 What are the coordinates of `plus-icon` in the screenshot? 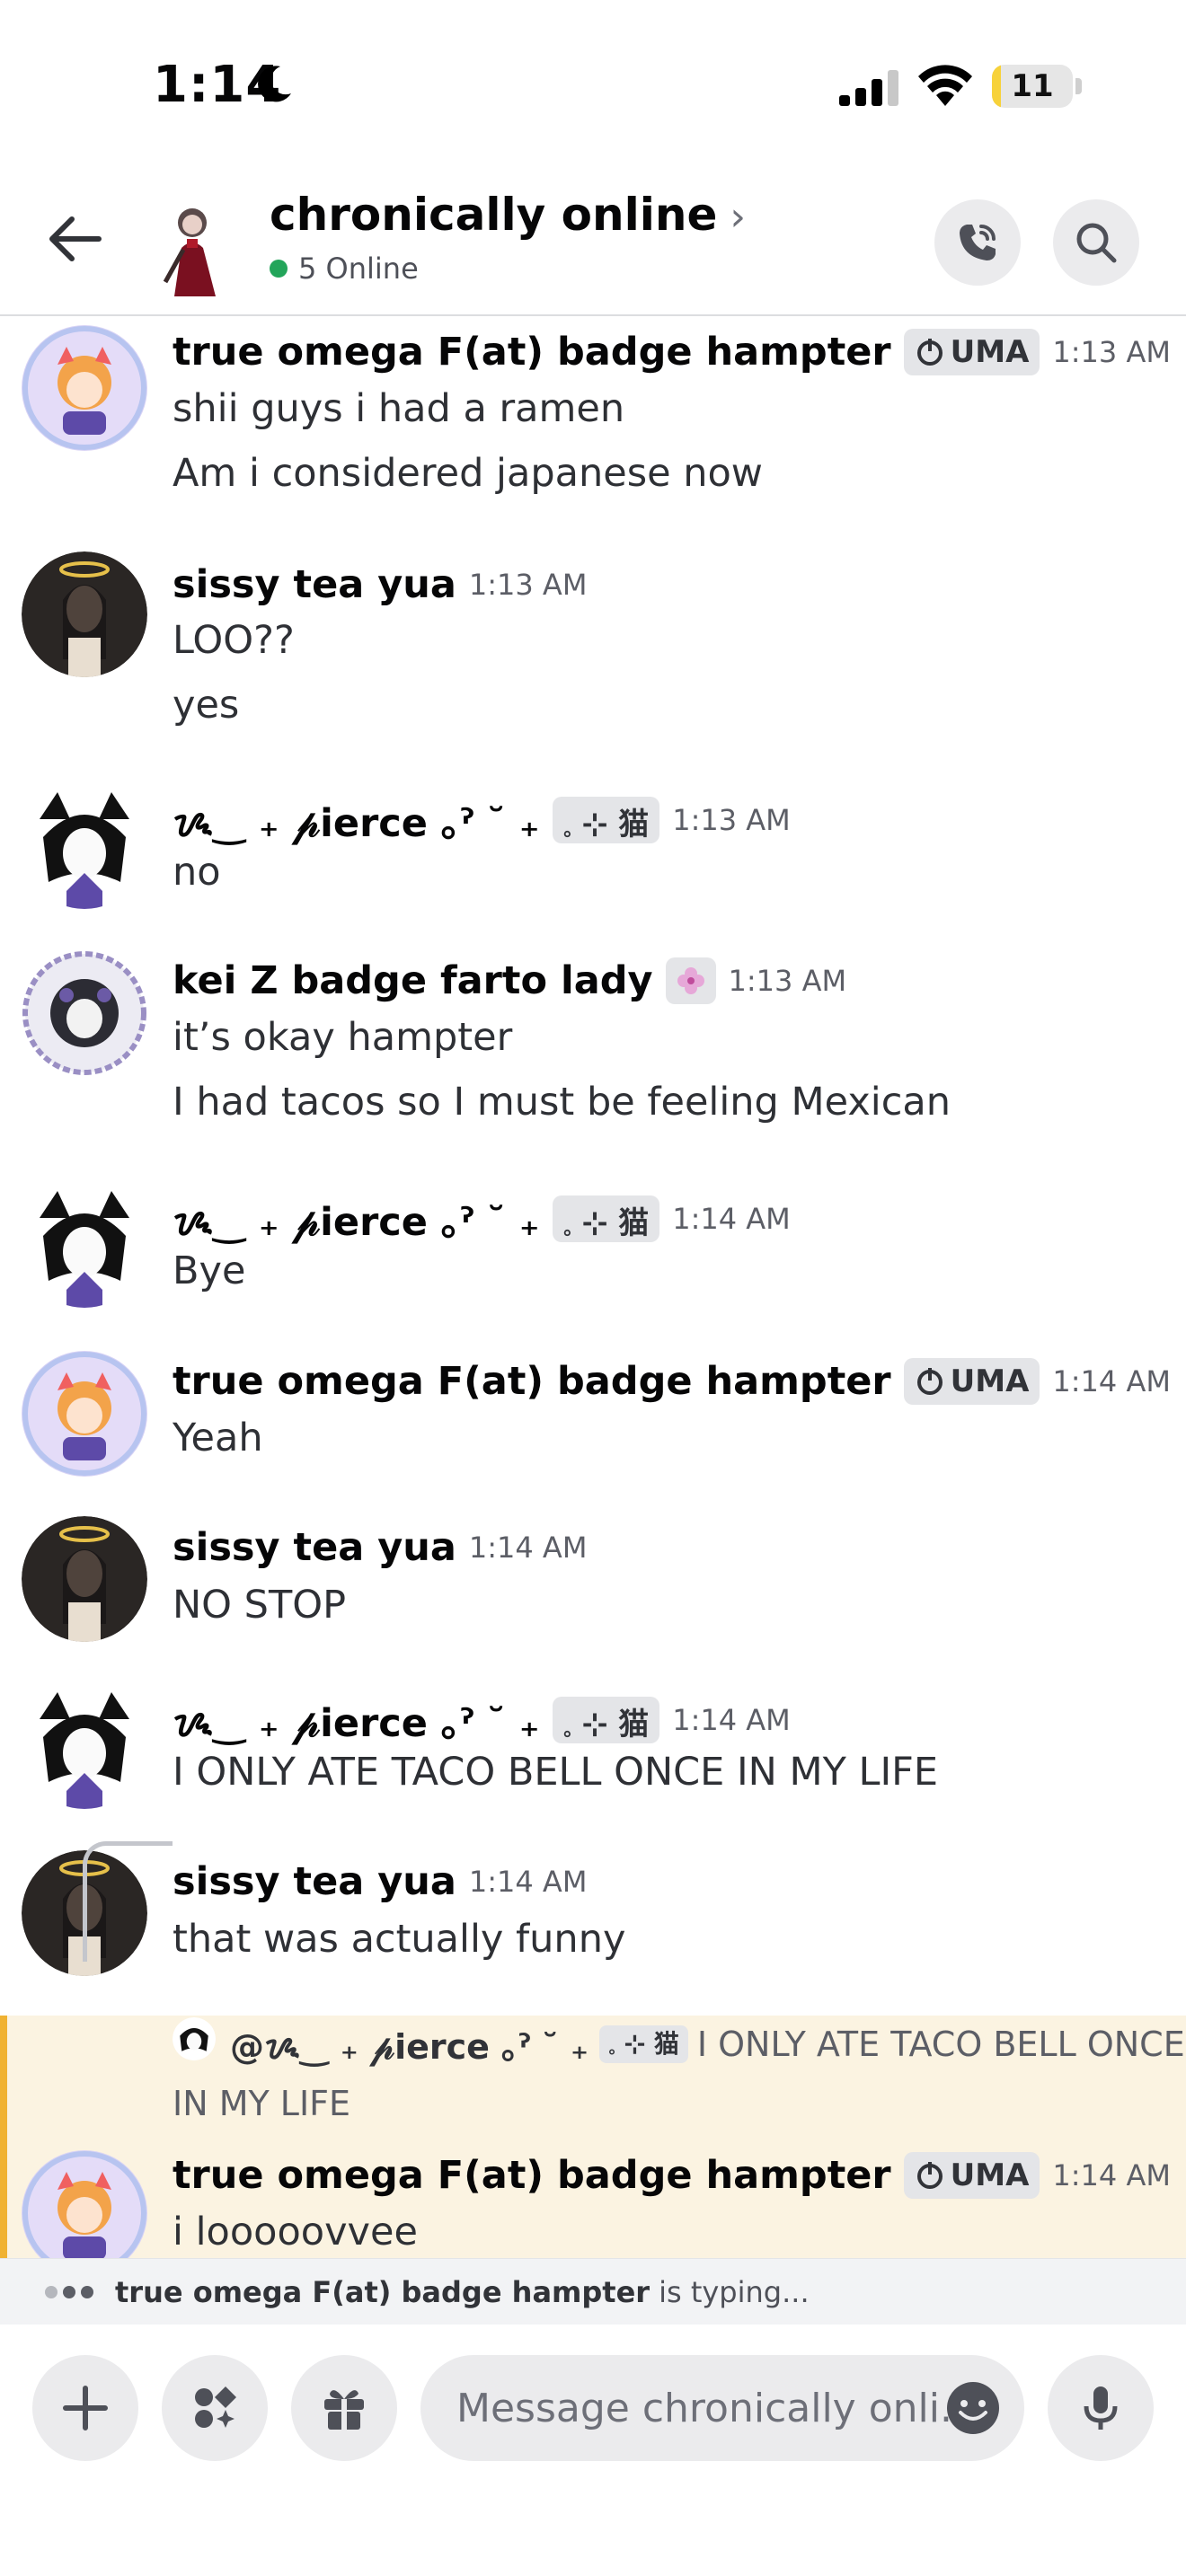 It's located at (85, 2408).